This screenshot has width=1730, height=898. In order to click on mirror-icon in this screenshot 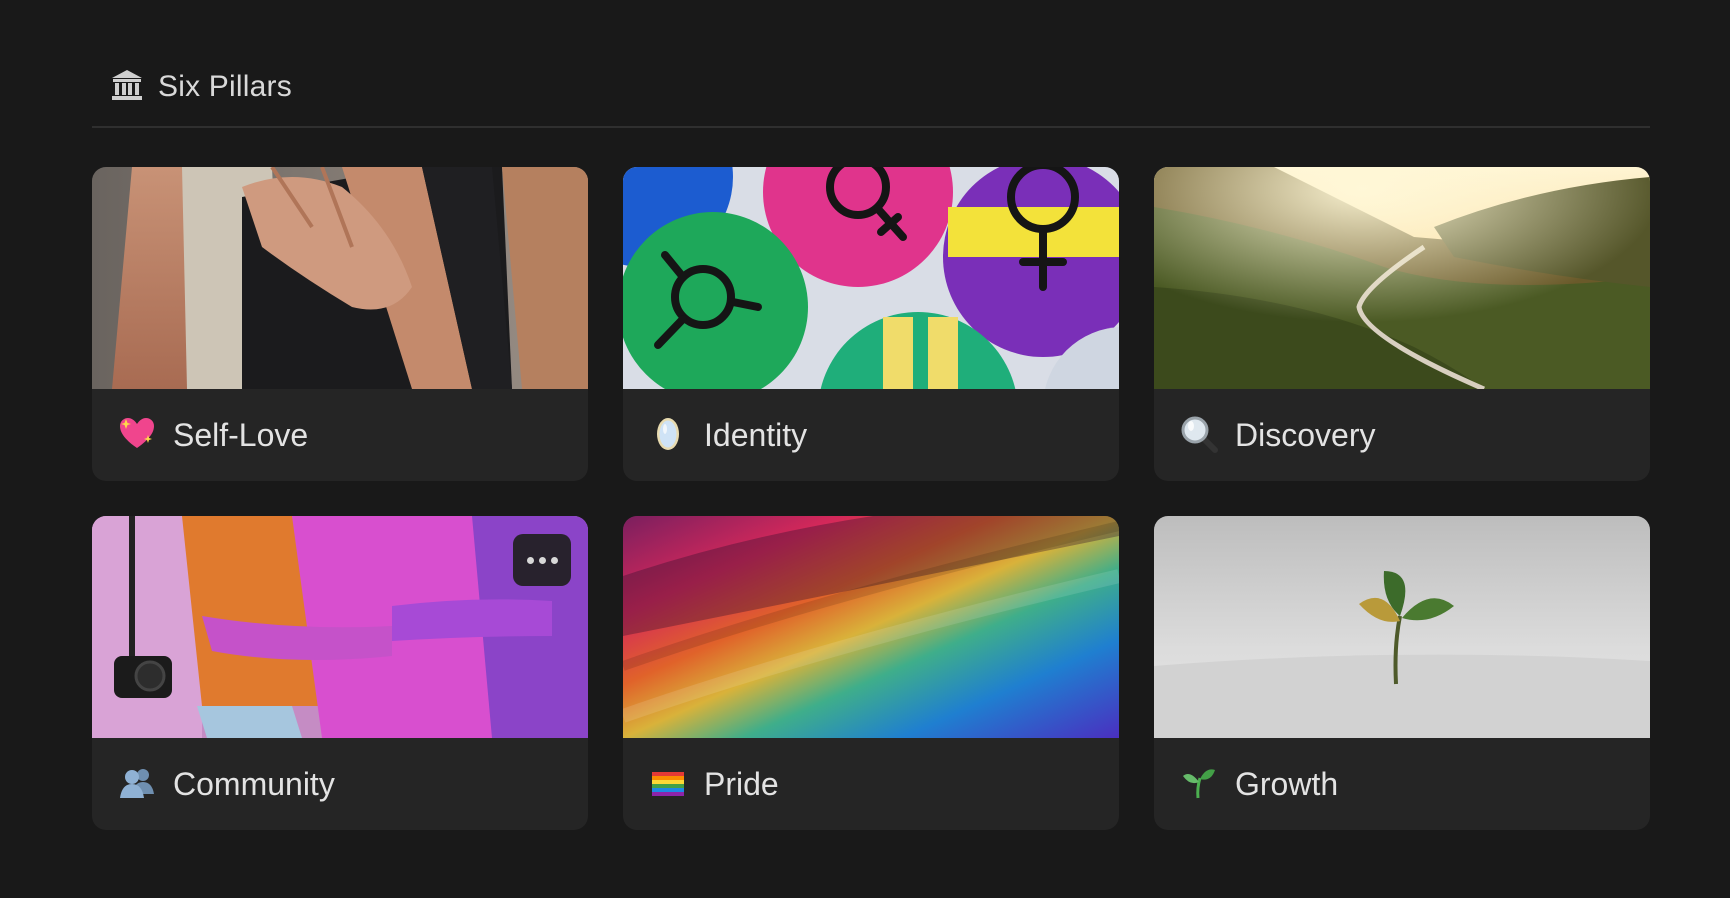, I will do `click(668, 434)`.